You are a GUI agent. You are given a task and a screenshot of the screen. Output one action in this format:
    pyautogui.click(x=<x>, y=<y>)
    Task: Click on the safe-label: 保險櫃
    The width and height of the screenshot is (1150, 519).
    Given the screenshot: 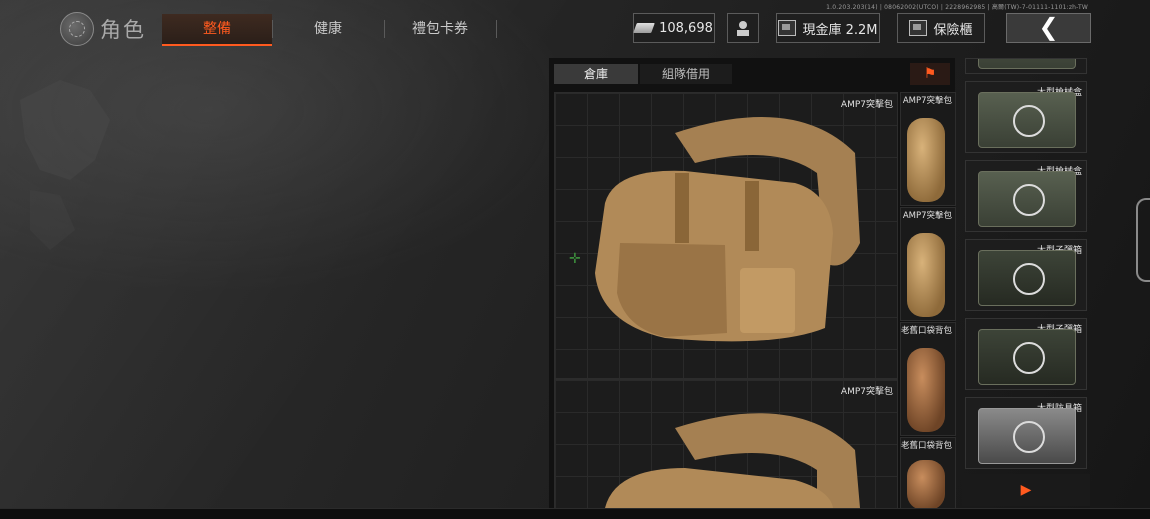 What is the action you would take?
    pyautogui.click(x=953, y=30)
    